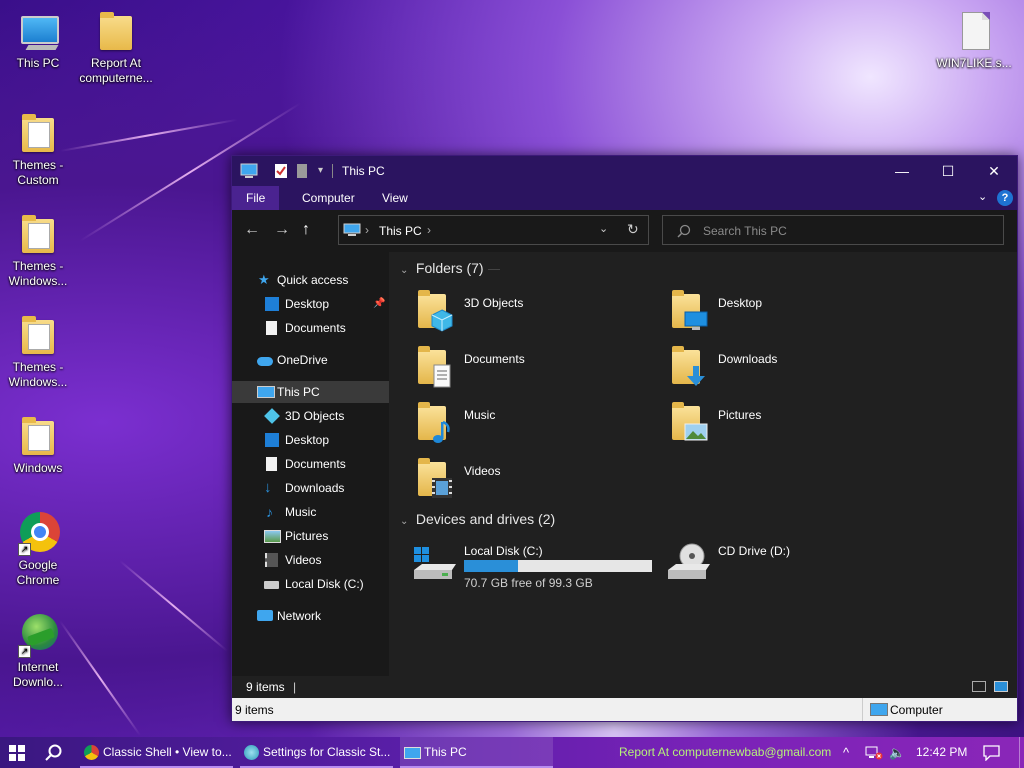  What do you see at coordinates (379, 304) in the screenshot?
I see `pin-icon: 📌` at bounding box center [379, 304].